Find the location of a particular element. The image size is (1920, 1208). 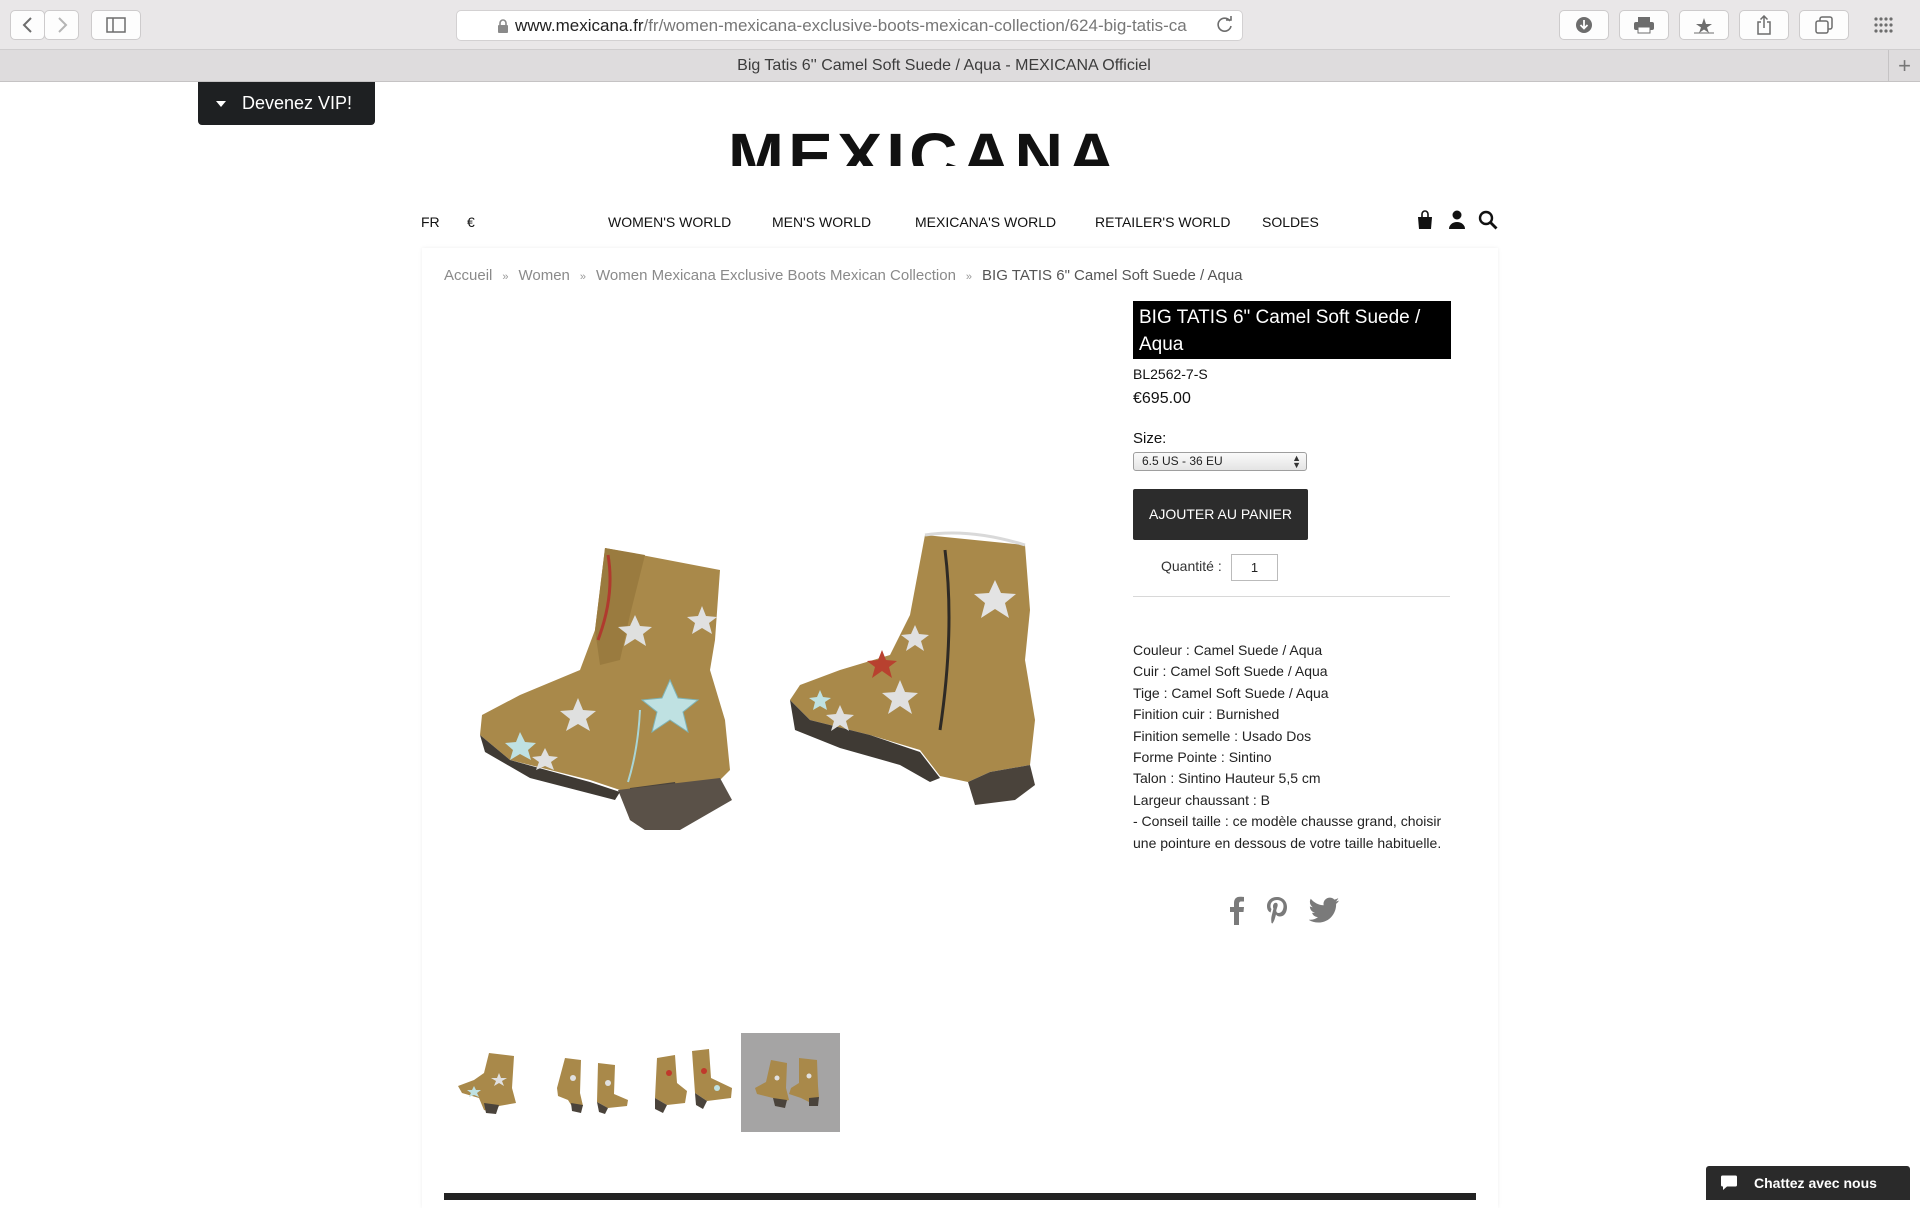

bookmark-star-icon is located at coordinates (1704, 26).